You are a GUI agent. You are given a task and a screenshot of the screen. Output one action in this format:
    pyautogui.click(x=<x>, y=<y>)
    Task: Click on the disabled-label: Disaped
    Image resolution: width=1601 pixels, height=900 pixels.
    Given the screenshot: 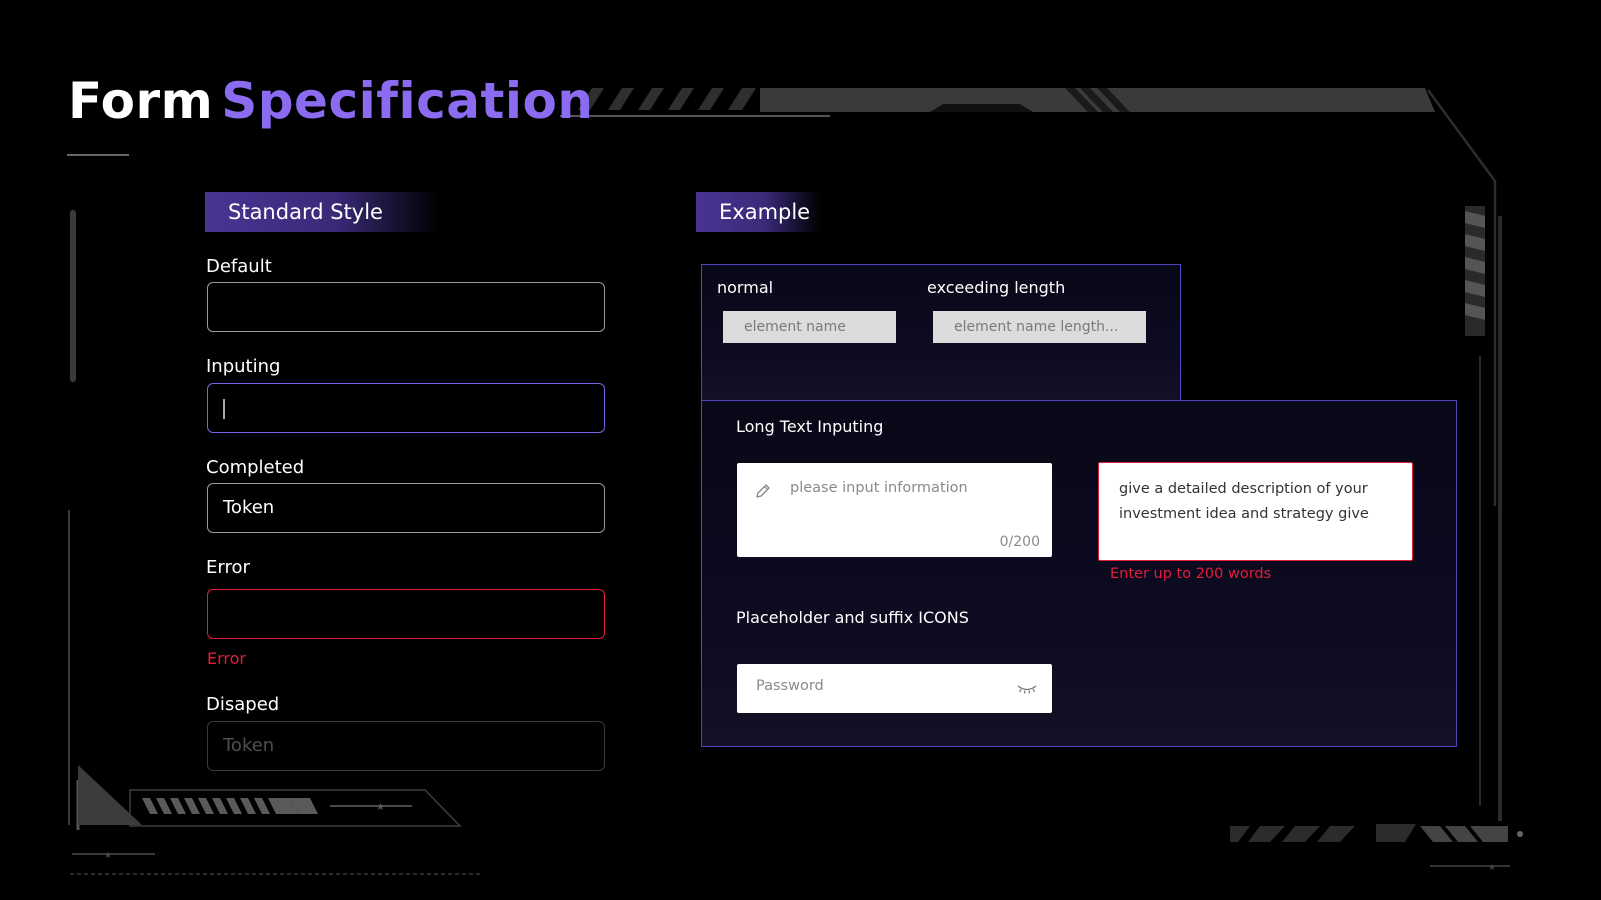 What is the action you would take?
    pyautogui.click(x=243, y=704)
    